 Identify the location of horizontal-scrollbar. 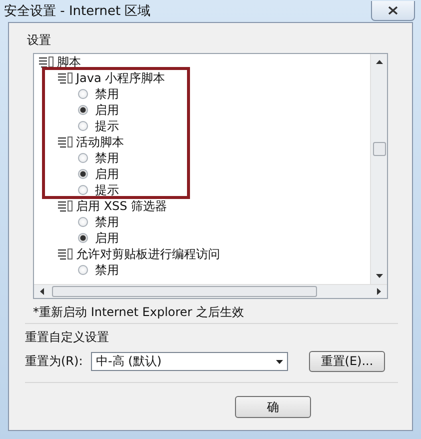
(210, 291).